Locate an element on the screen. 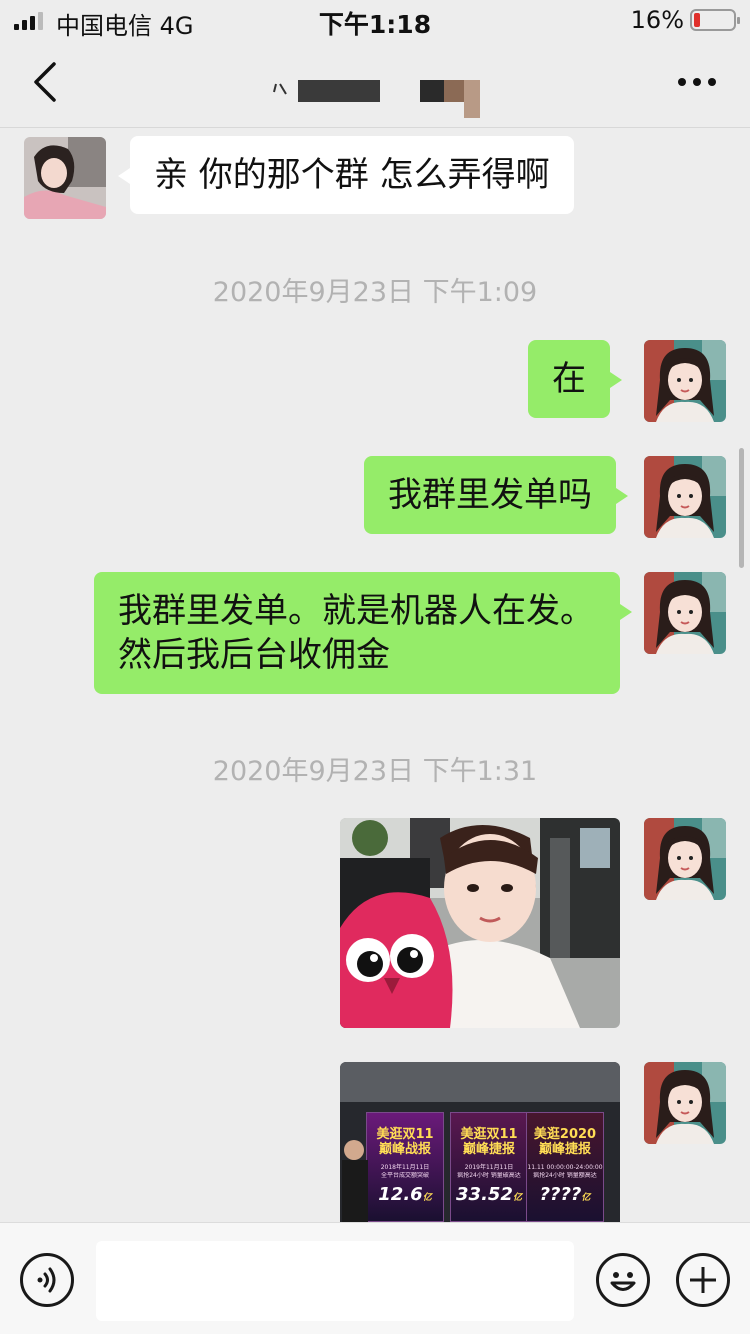 This screenshot has width=750, height=1334. message-text: 亲 你的那个群 怎么弄得啊 is located at coordinates (352, 175).